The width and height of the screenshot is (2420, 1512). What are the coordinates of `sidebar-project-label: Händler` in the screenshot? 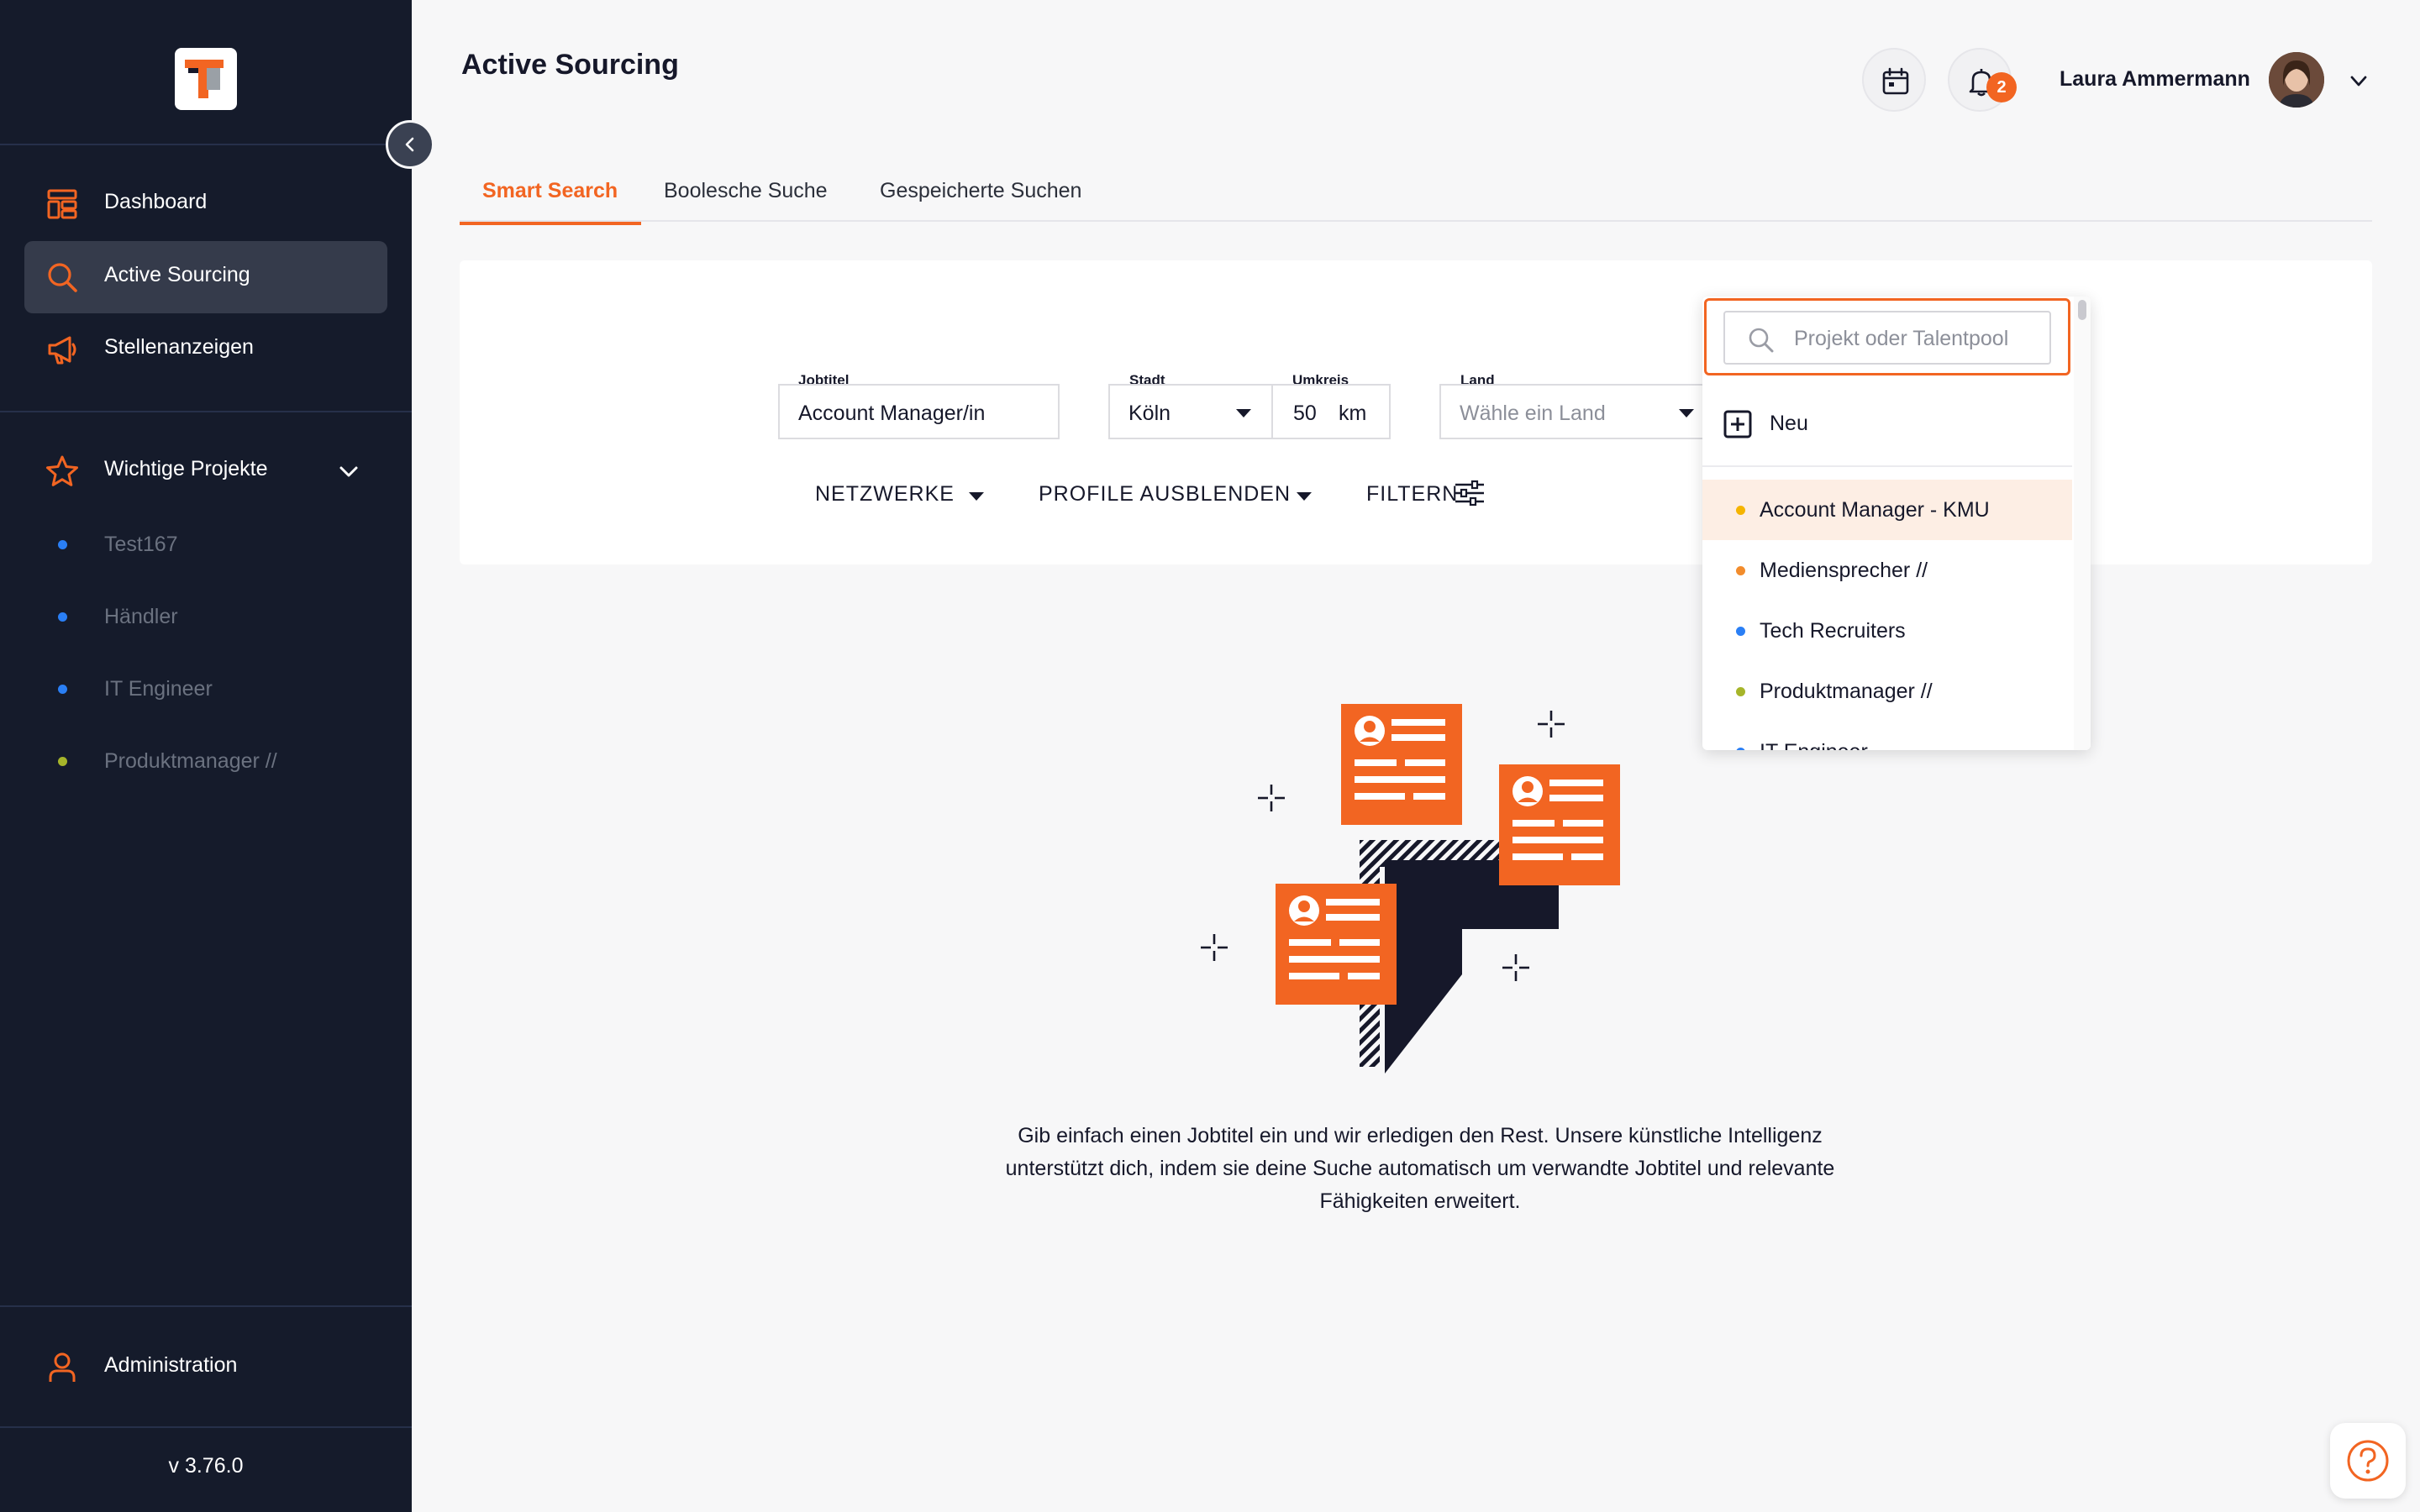 It's located at (141, 616).